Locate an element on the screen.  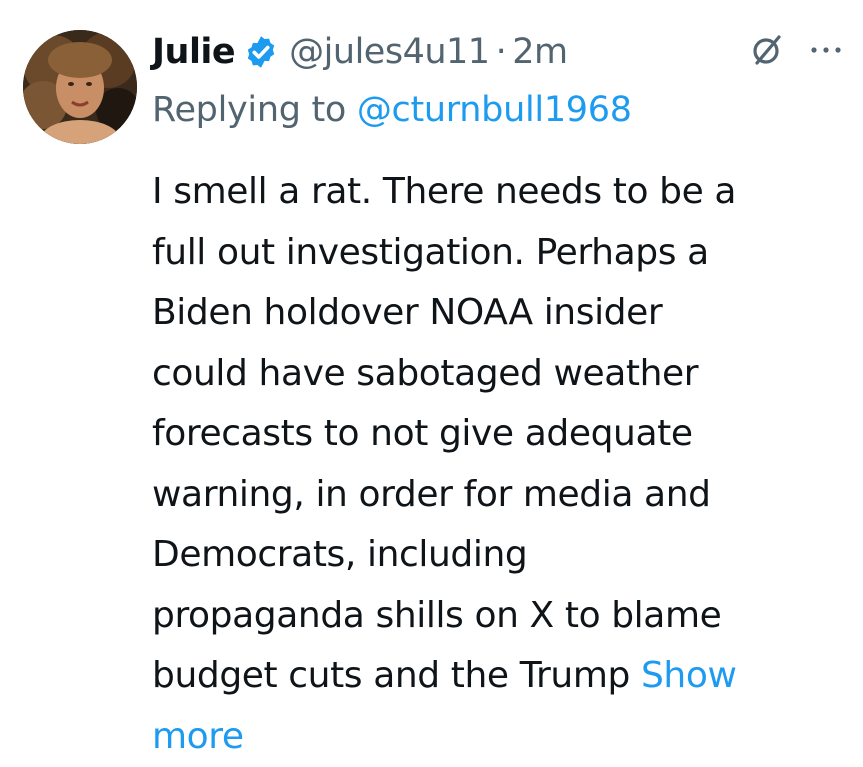
body-line-text: budget cuts and the Trump is located at coordinates (391, 675).